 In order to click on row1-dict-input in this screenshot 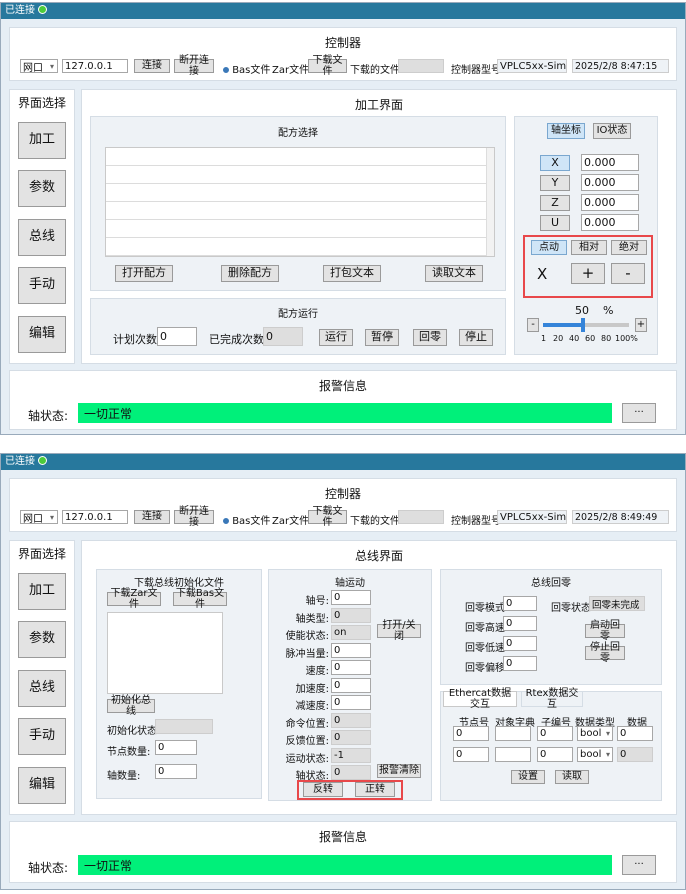, I will do `click(513, 733)`.